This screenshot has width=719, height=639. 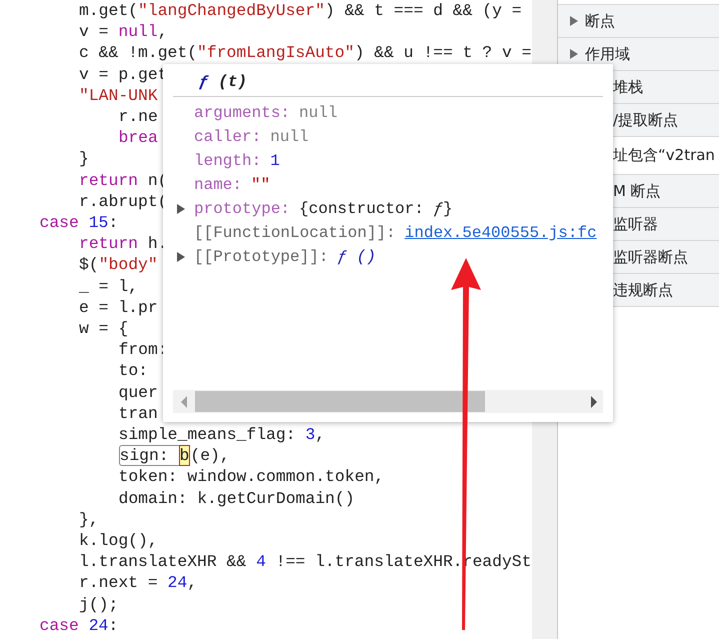 I want to click on section-label: 断点, so click(x=600, y=21).